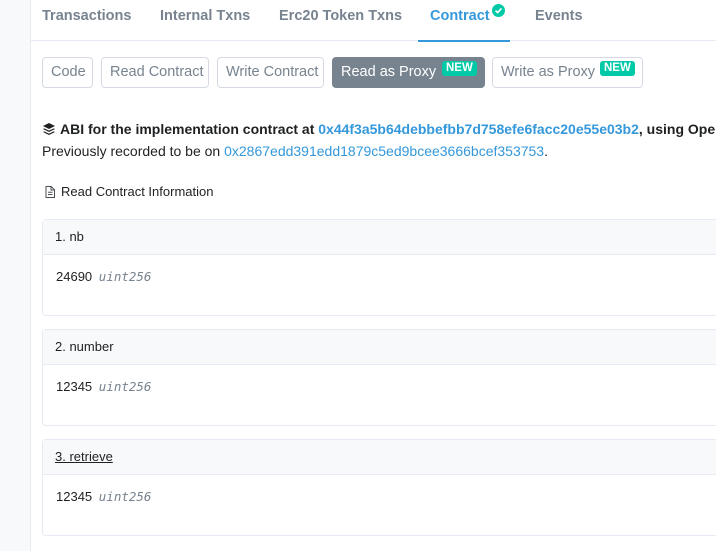 The width and height of the screenshot is (716, 551). I want to click on read-contract-info: Read Contract Information, so click(129, 192).